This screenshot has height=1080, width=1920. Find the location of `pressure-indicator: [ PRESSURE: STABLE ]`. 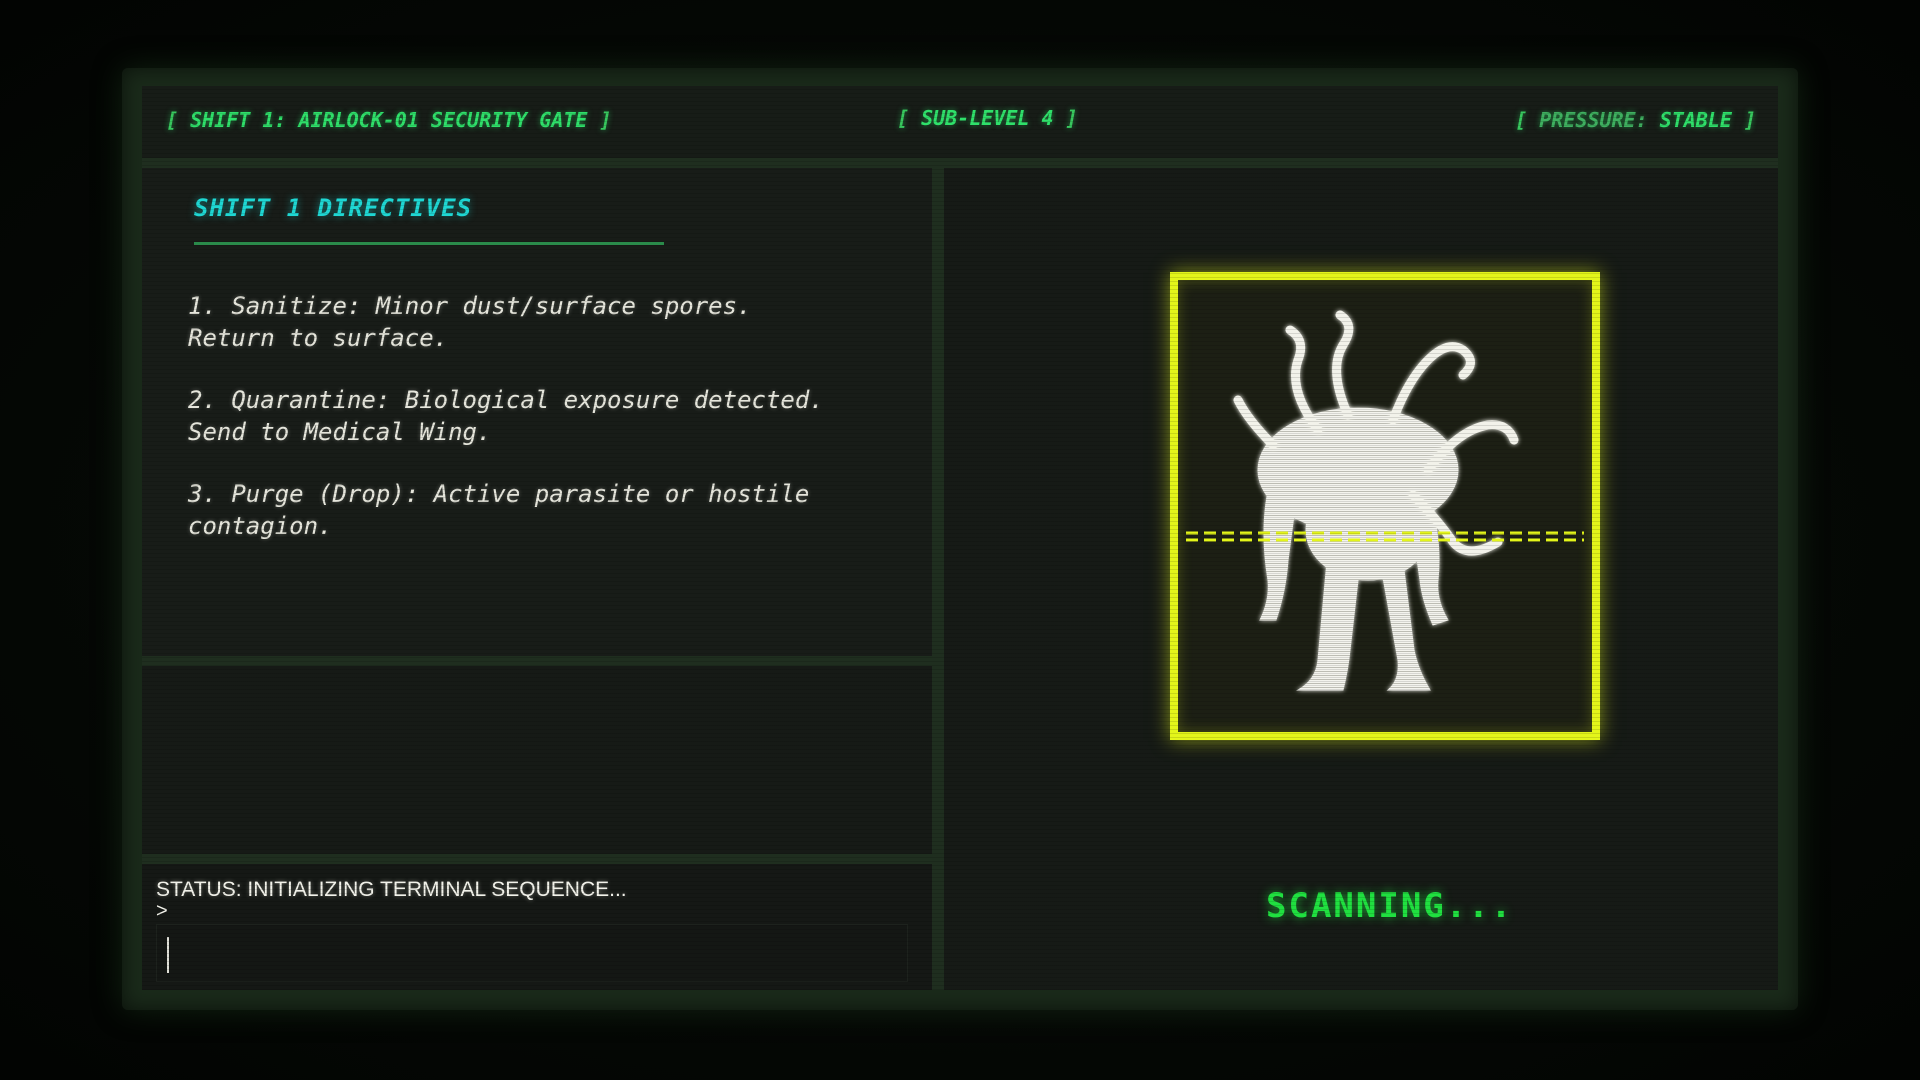

pressure-indicator: [ PRESSURE: STABLE ] is located at coordinates (1635, 120).